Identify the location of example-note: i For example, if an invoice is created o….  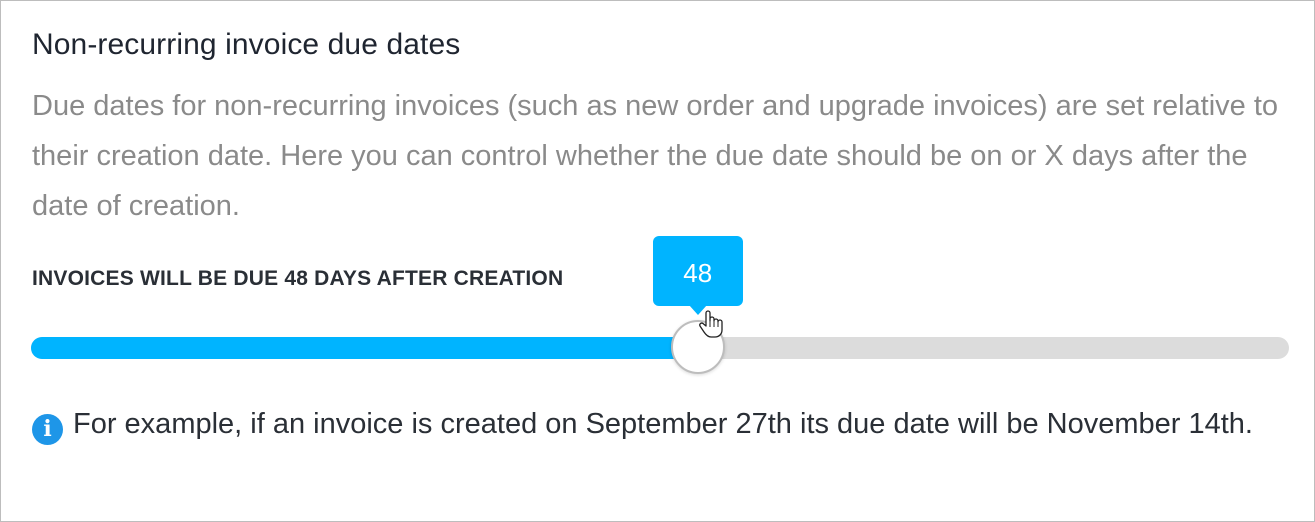
(662, 424).